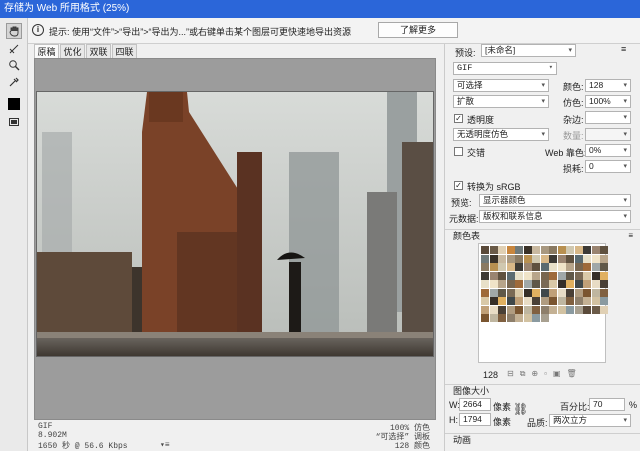 The image size is (640, 451). Describe the element at coordinates (555, 200) in the screenshot. I see `preview-select: 显示器颜色 ▾` at that location.